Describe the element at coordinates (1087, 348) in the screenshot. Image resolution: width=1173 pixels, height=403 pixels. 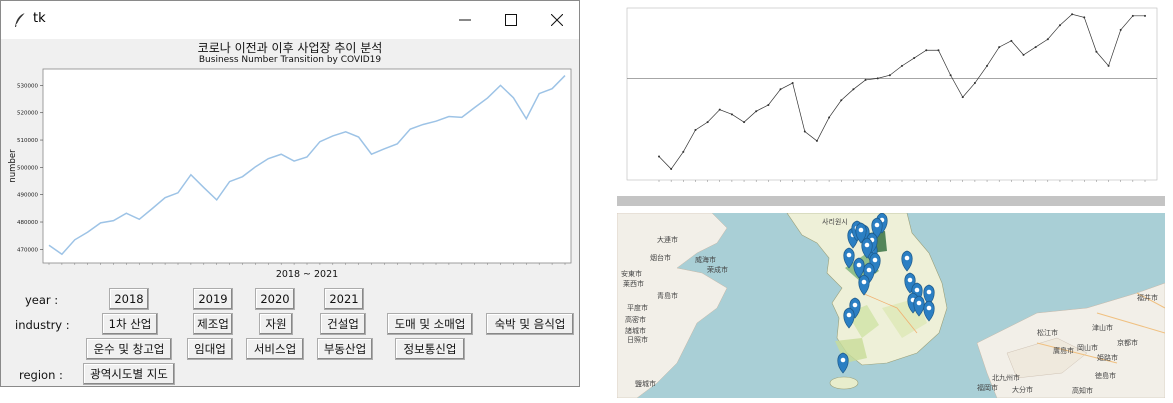
I see `map-label: 岡山市` at that location.